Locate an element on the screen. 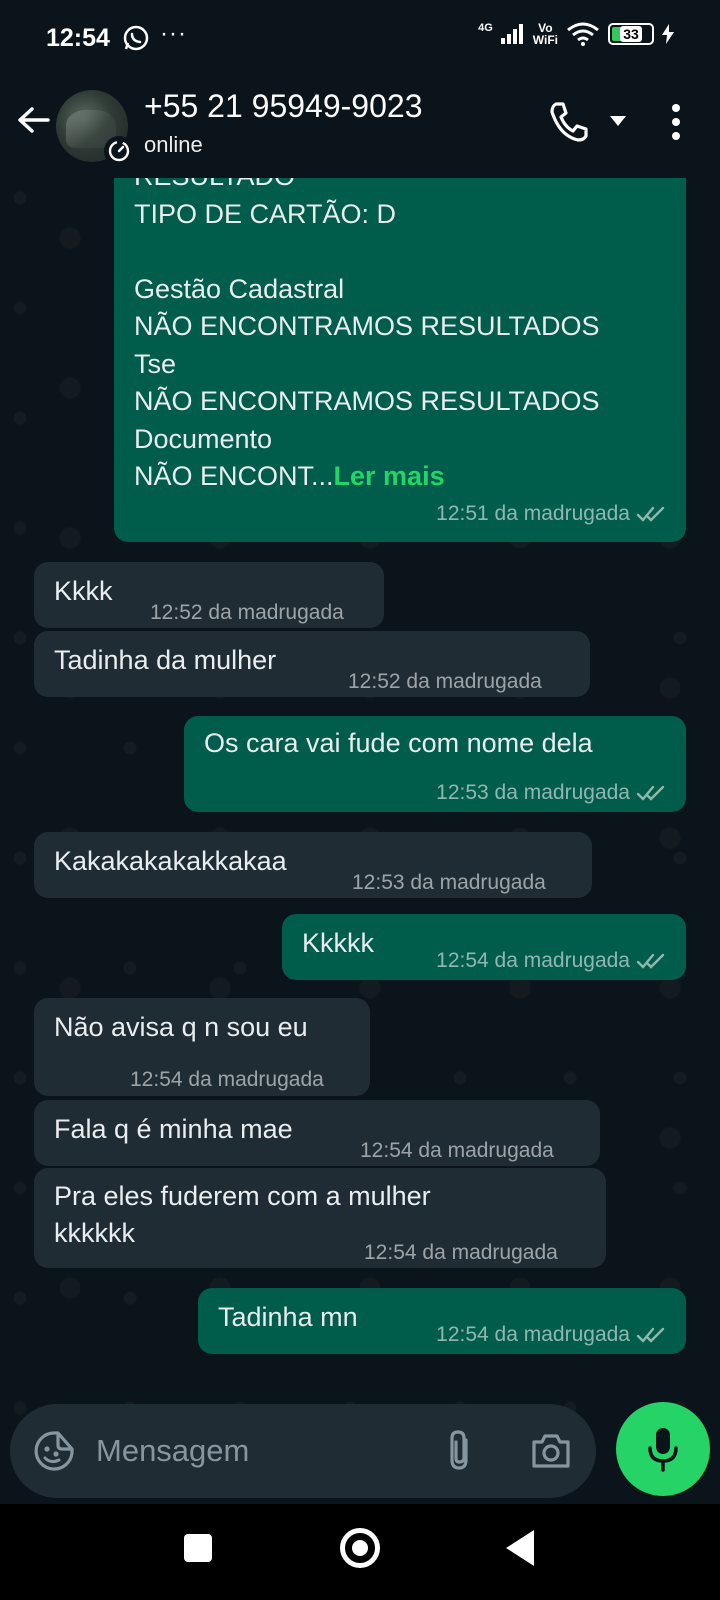 The image size is (720, 1600). contact-name: +55 21 95949-9023 is located at coordinates (283, 106).